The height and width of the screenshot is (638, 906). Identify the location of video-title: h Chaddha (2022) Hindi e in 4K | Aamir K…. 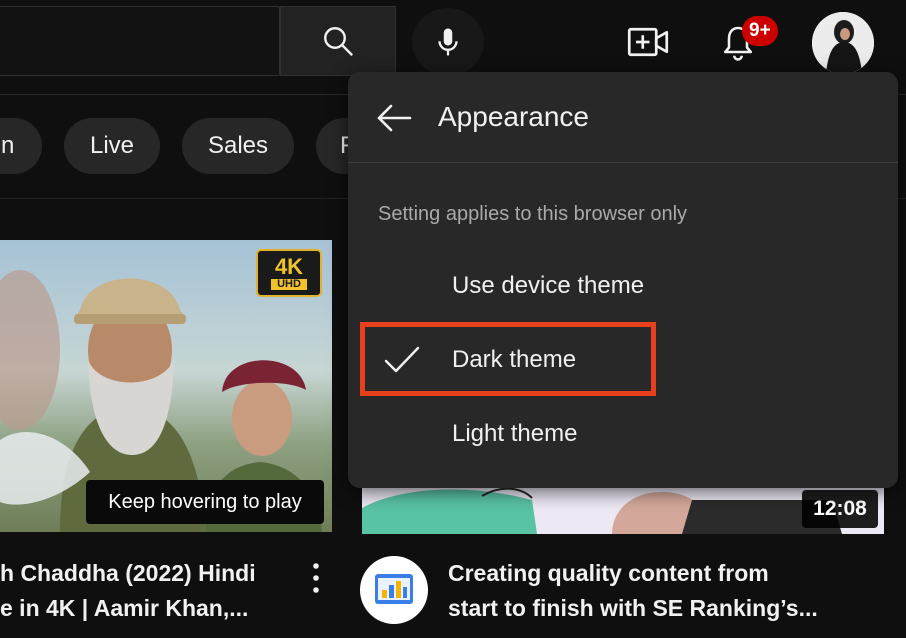
(145, 591).